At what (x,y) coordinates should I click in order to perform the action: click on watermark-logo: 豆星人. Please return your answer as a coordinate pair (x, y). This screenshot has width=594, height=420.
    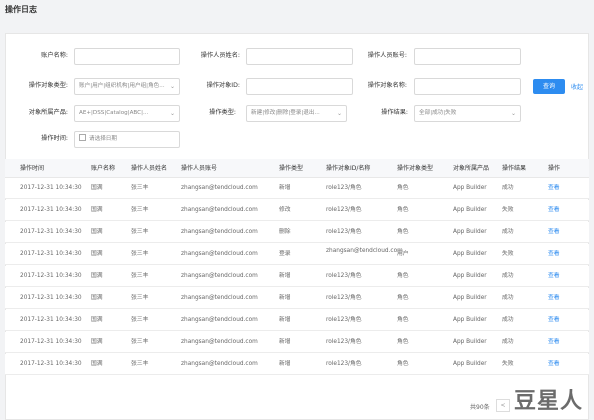
    Looking at the image, I should click on (549, 401).